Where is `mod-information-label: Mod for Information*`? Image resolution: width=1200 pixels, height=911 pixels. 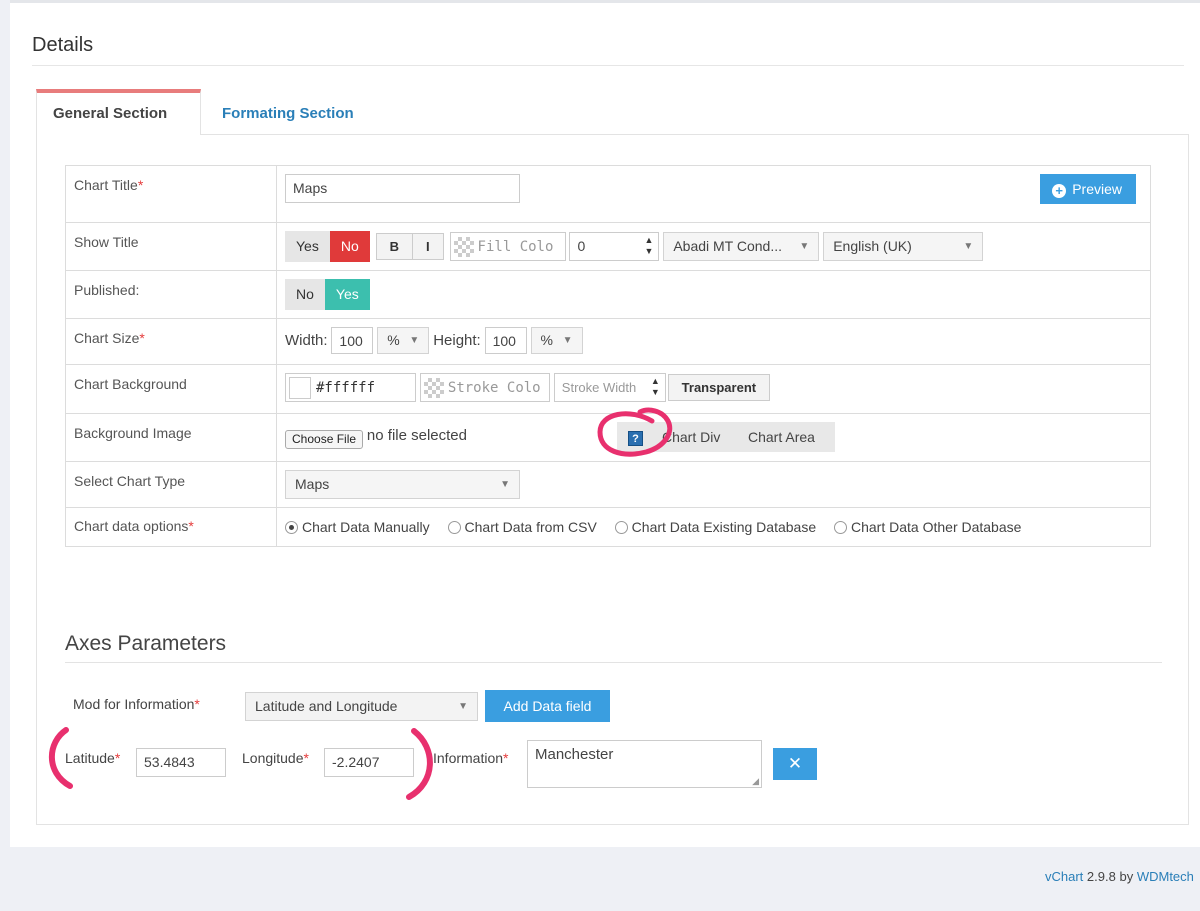 mod-information-label: Mod for Information* is located at coordinates (136, 704).